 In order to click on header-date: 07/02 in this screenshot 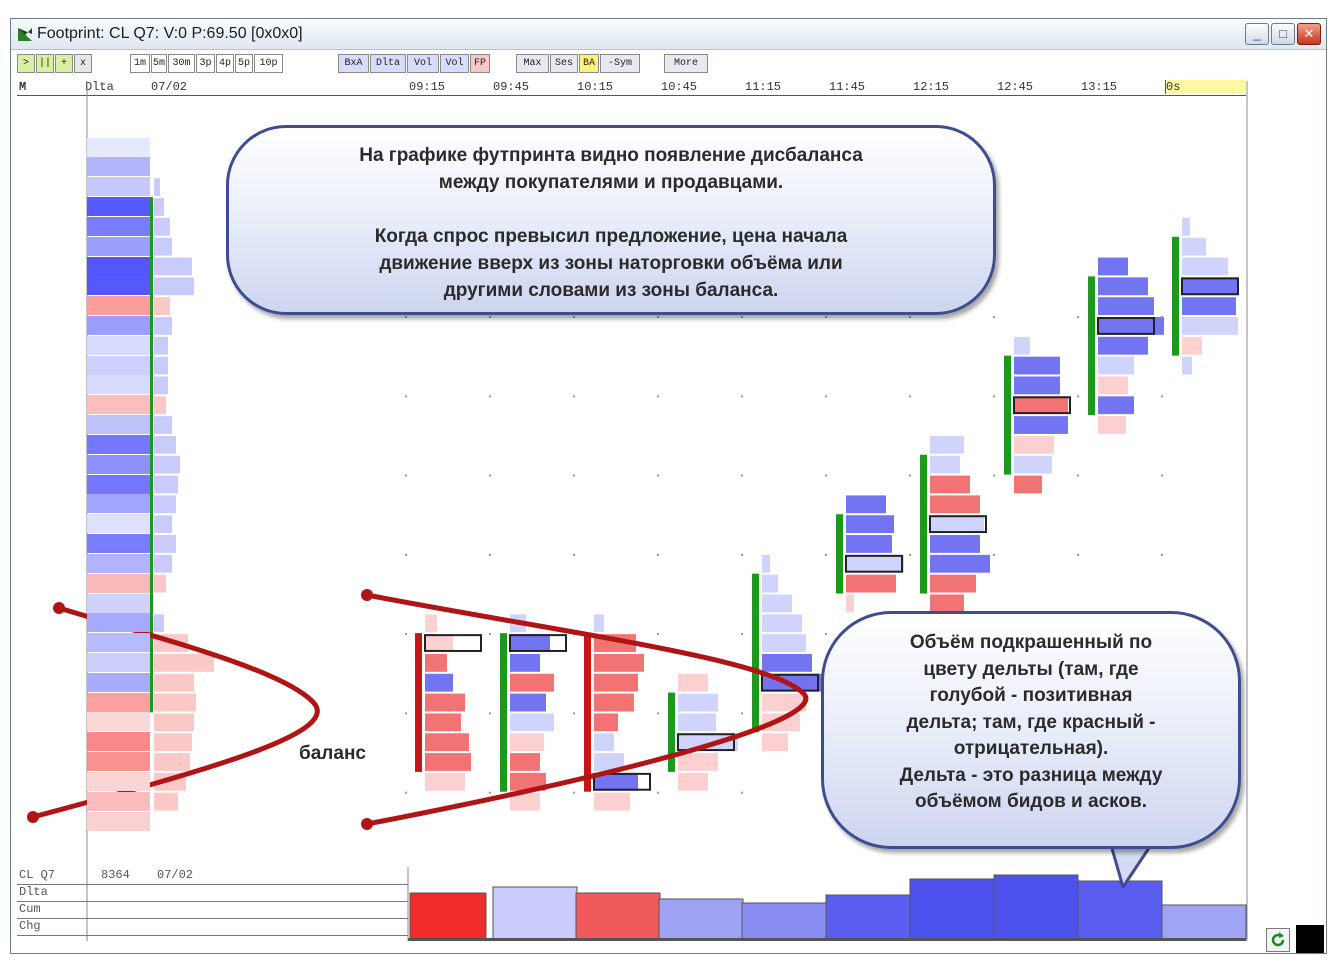, I will do `click(169, 87)`.